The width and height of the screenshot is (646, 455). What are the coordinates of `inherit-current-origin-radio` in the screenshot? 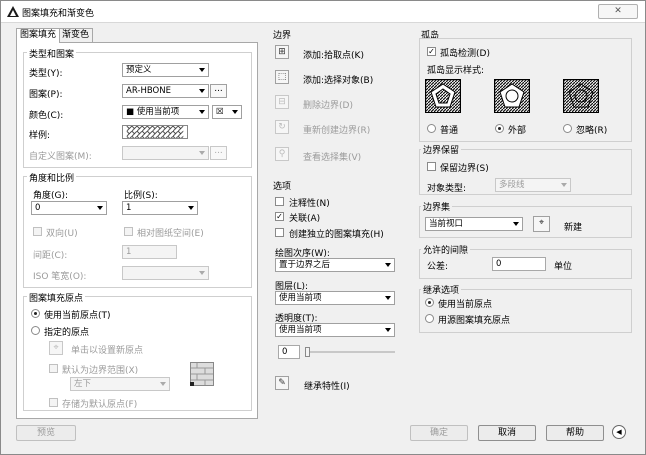 It's located at (429, 302).